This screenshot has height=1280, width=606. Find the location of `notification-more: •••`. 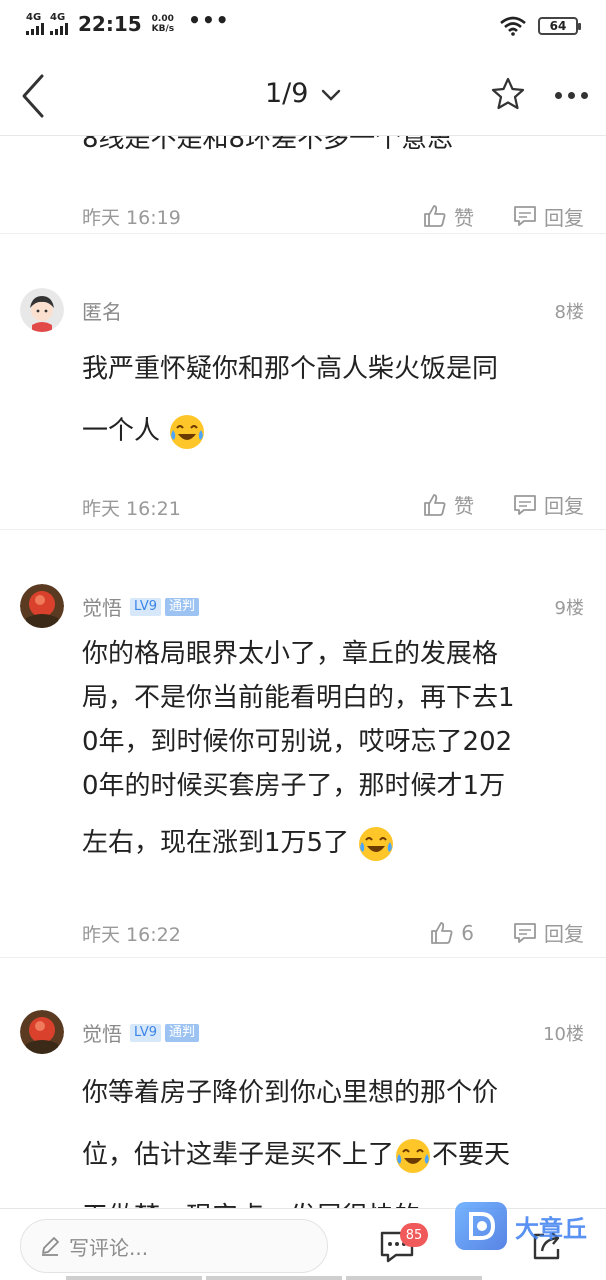

notification-more: ••• is located at coordinates (209, 20).